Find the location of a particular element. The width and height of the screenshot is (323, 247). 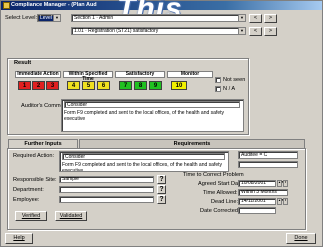

time-allowed-label: Time Allowed: is located at coordinates (220, 193).